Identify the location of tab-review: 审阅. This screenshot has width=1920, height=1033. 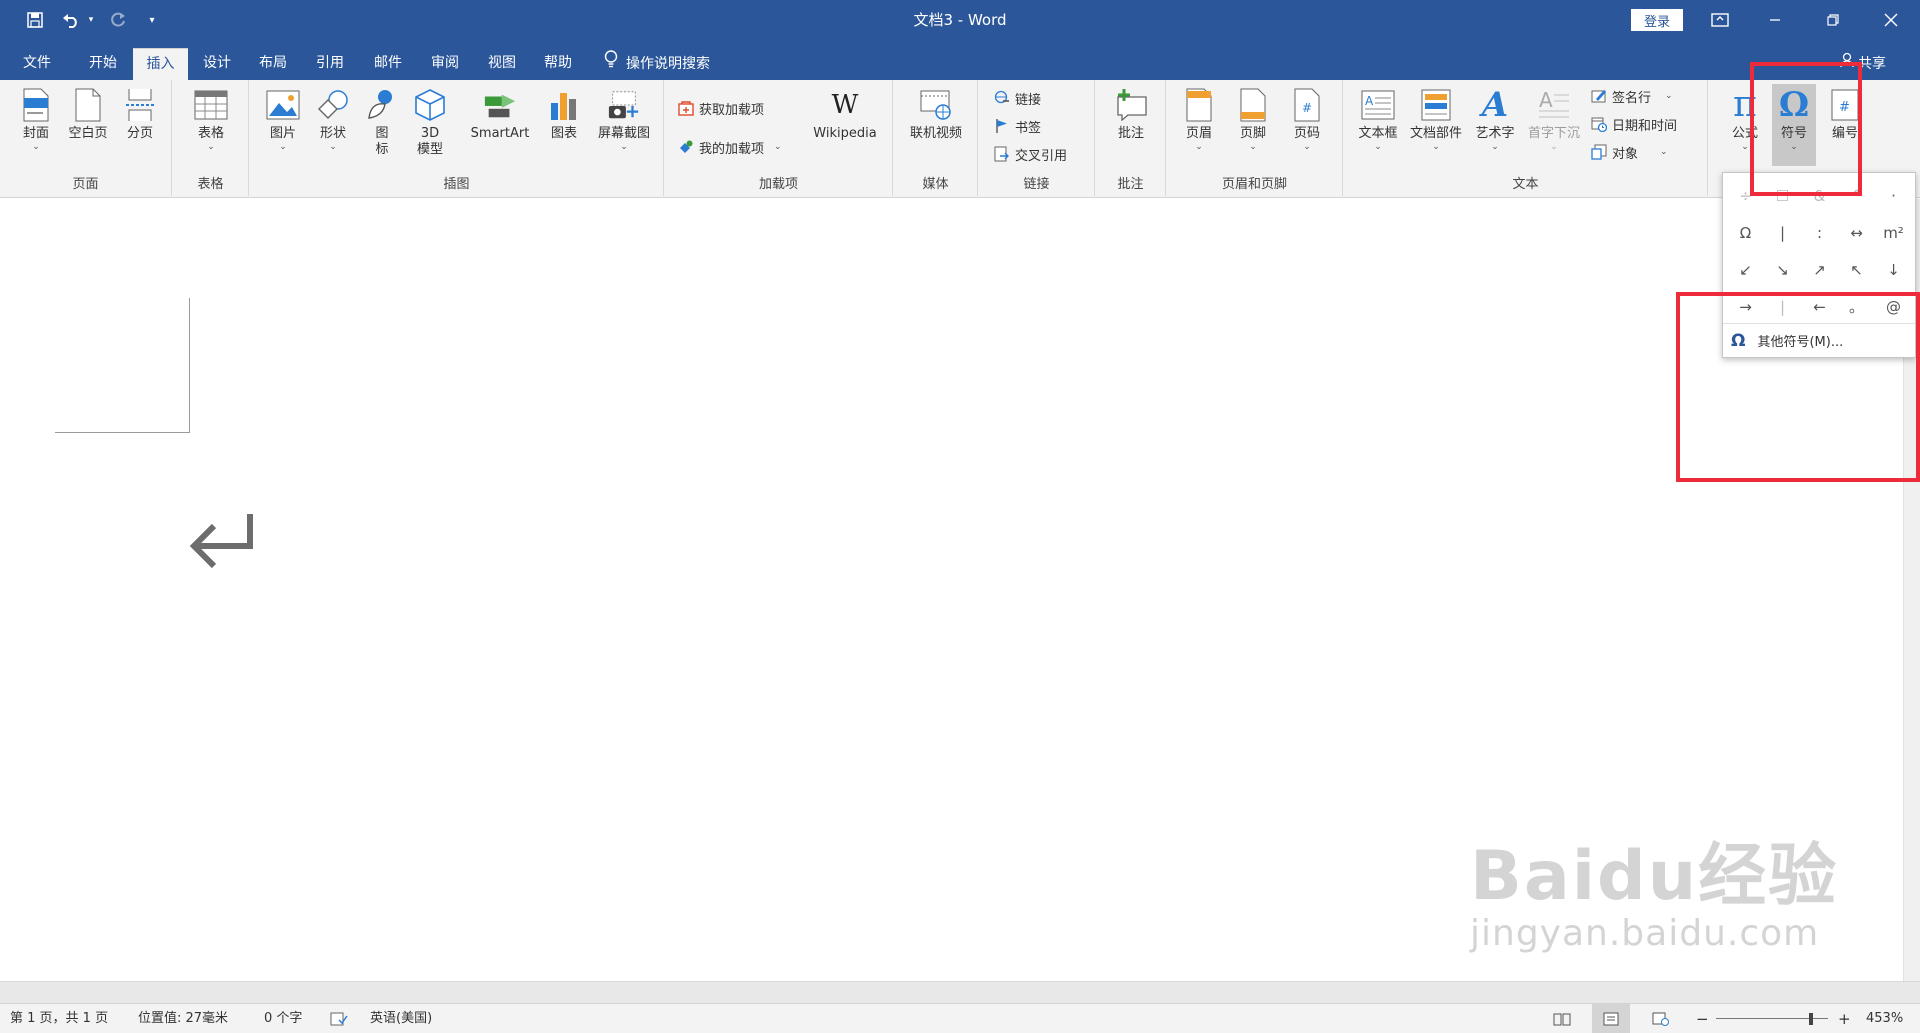
(445, 64).